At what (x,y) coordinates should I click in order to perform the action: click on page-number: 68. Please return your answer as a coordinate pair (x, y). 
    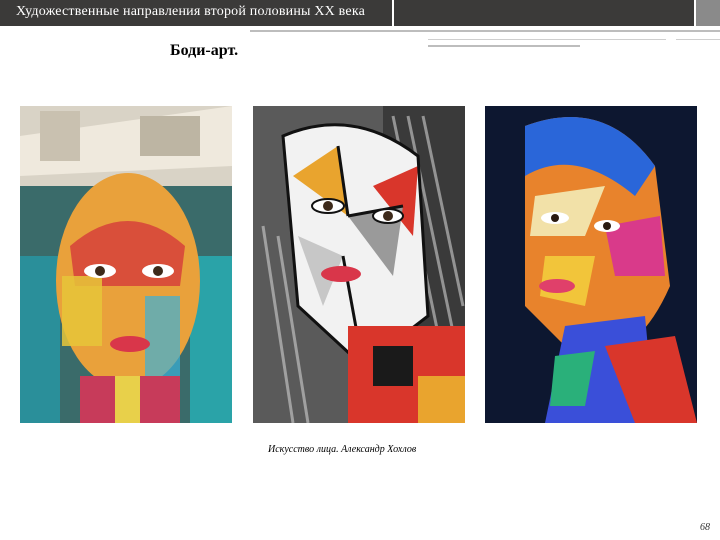
    Looking at the image, I should click on (705, 527).